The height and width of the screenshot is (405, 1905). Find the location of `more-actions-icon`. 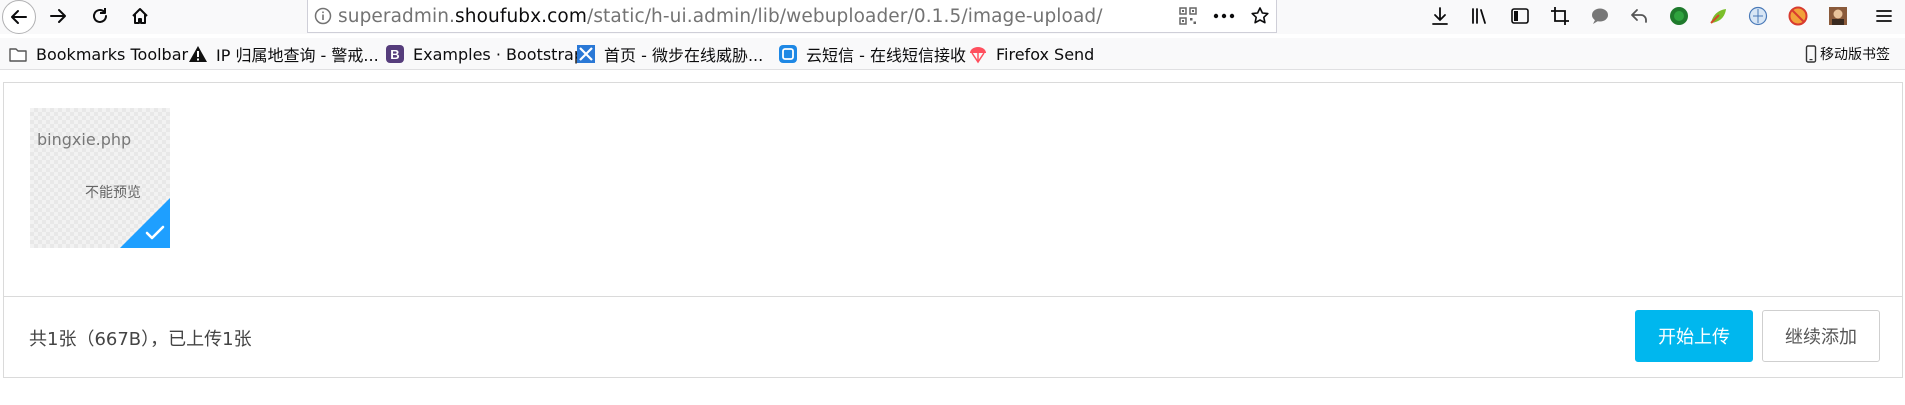

more-actions-icon is located at coordinates (1224, 16).